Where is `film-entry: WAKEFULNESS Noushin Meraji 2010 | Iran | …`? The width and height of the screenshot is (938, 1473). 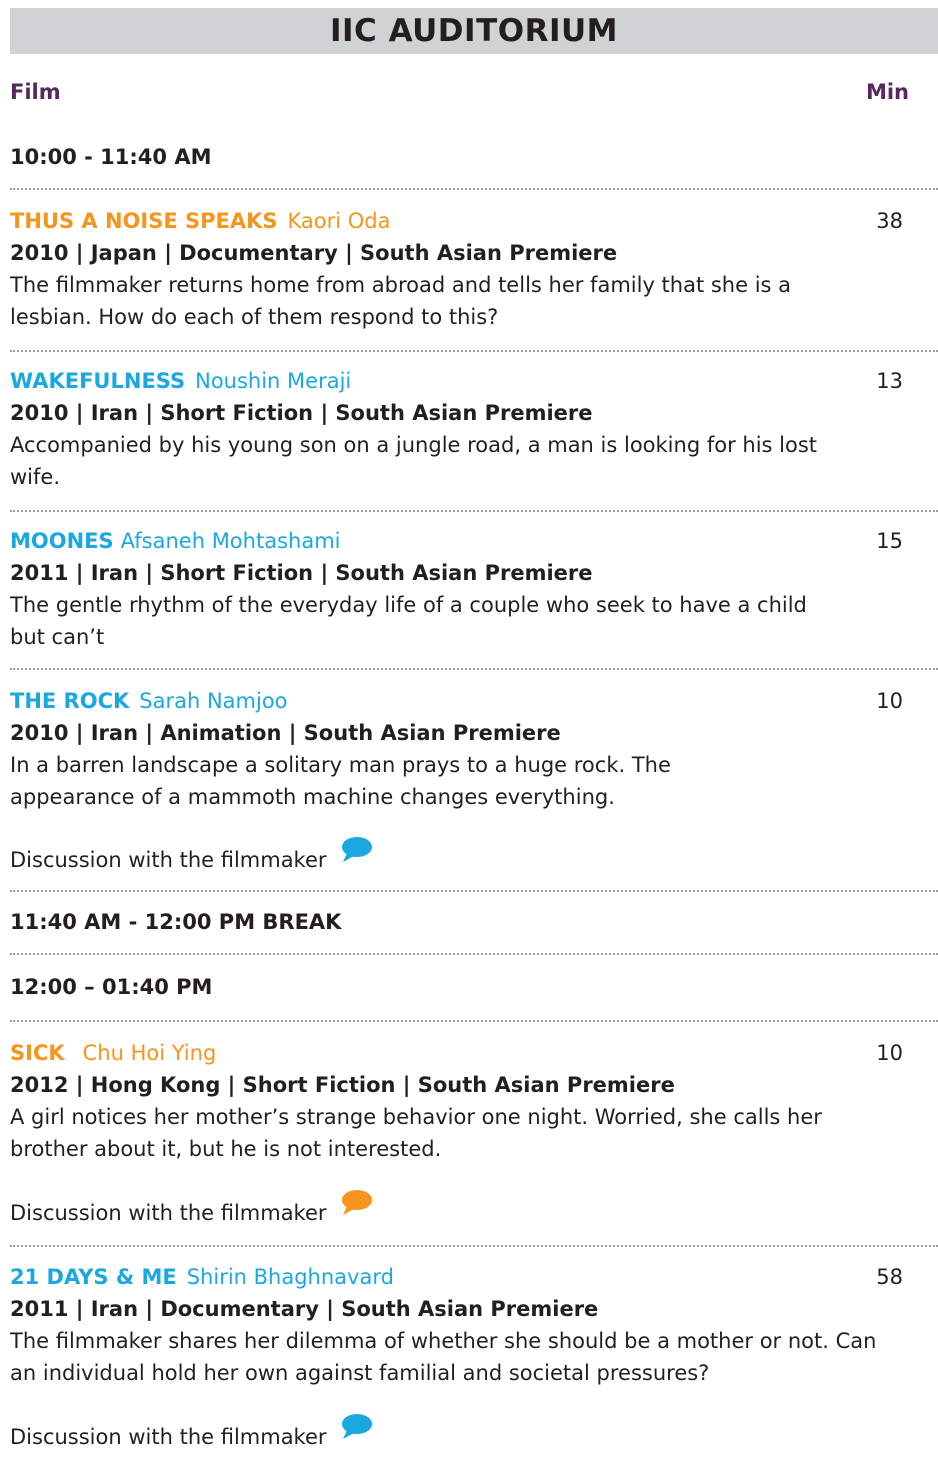
film-entry: WAKEFULNESS Noushin Meraji 2010 | Iran | … is located at coordinates (460, 429).